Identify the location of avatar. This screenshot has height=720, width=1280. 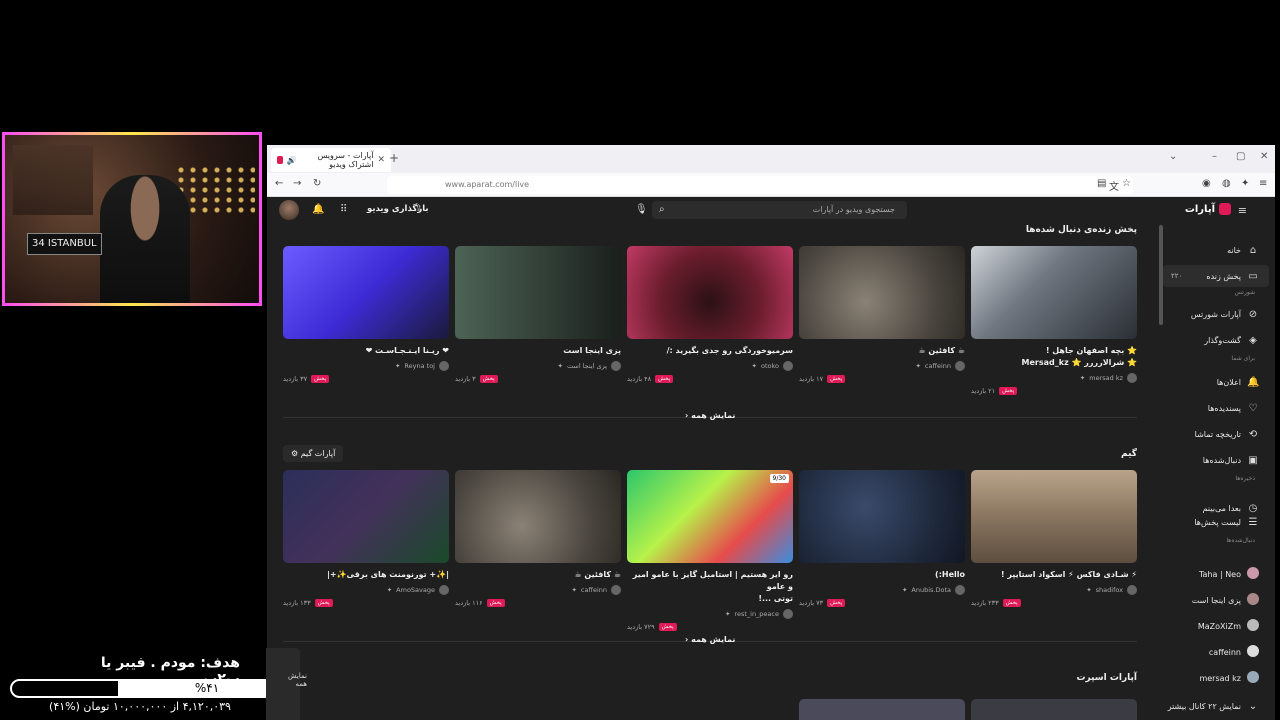
(1253, 598).